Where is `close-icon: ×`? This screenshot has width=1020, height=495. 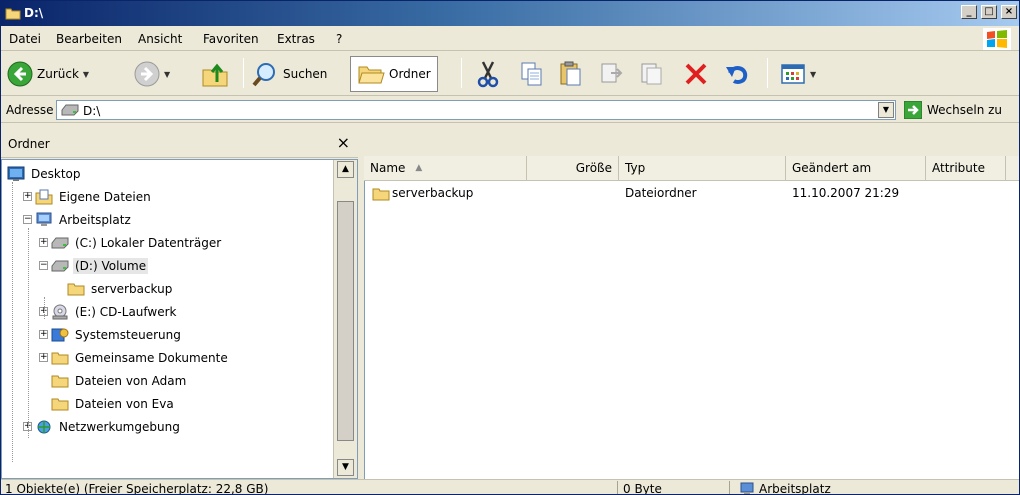
close-icon: × is located at coordinates (343, 142).